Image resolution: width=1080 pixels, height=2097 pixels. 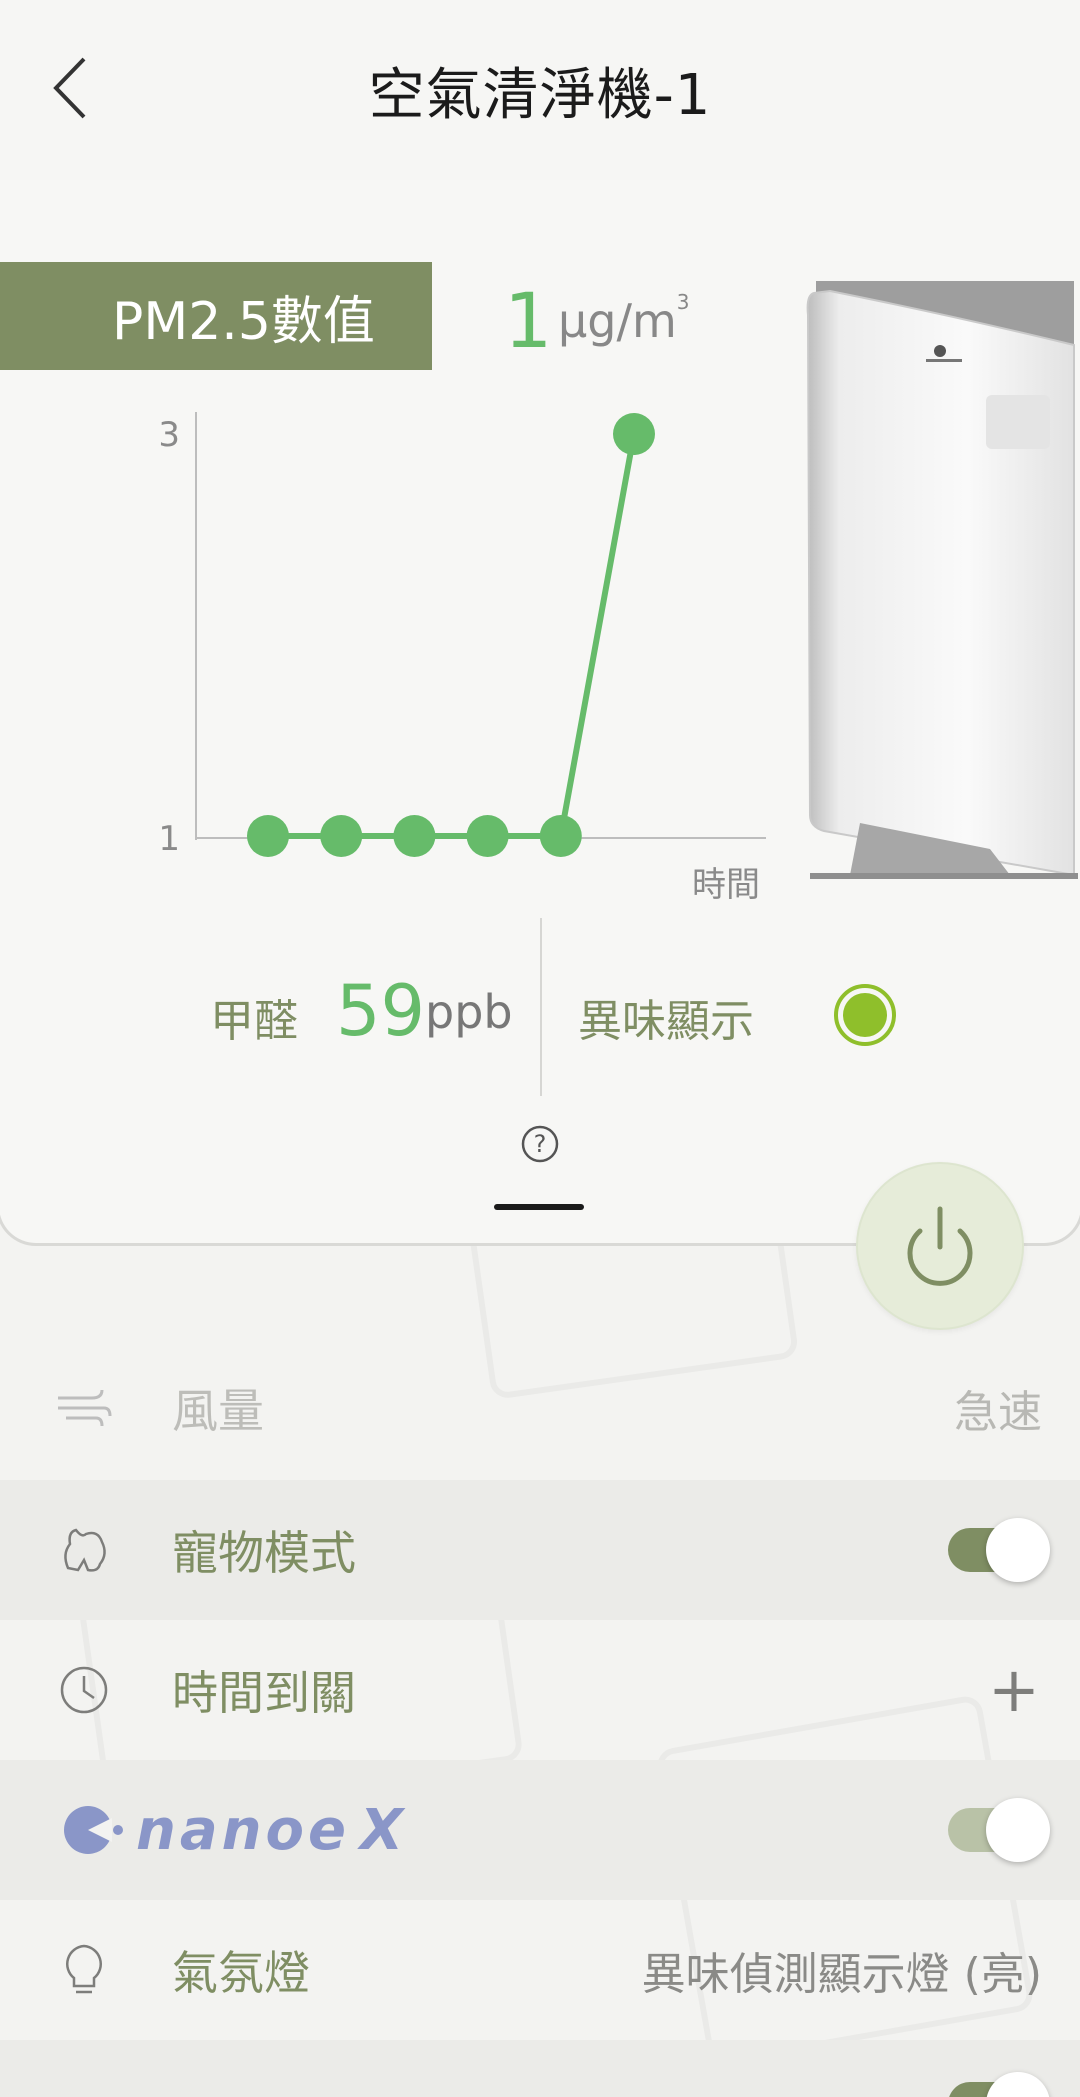 I want to click on nanoe-brand-text: nanoe, so click(x=243, y=1830).